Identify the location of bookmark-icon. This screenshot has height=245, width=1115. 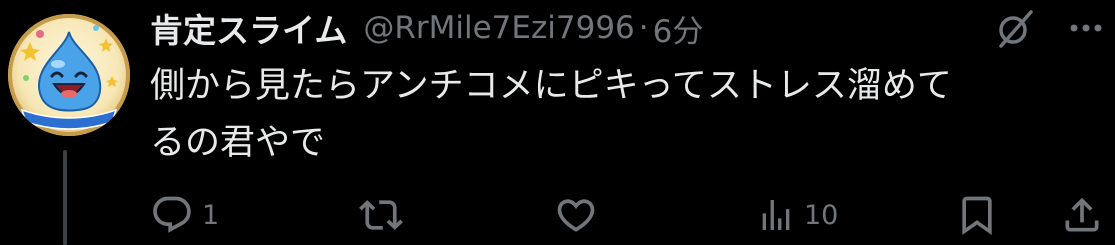
(977, 216).